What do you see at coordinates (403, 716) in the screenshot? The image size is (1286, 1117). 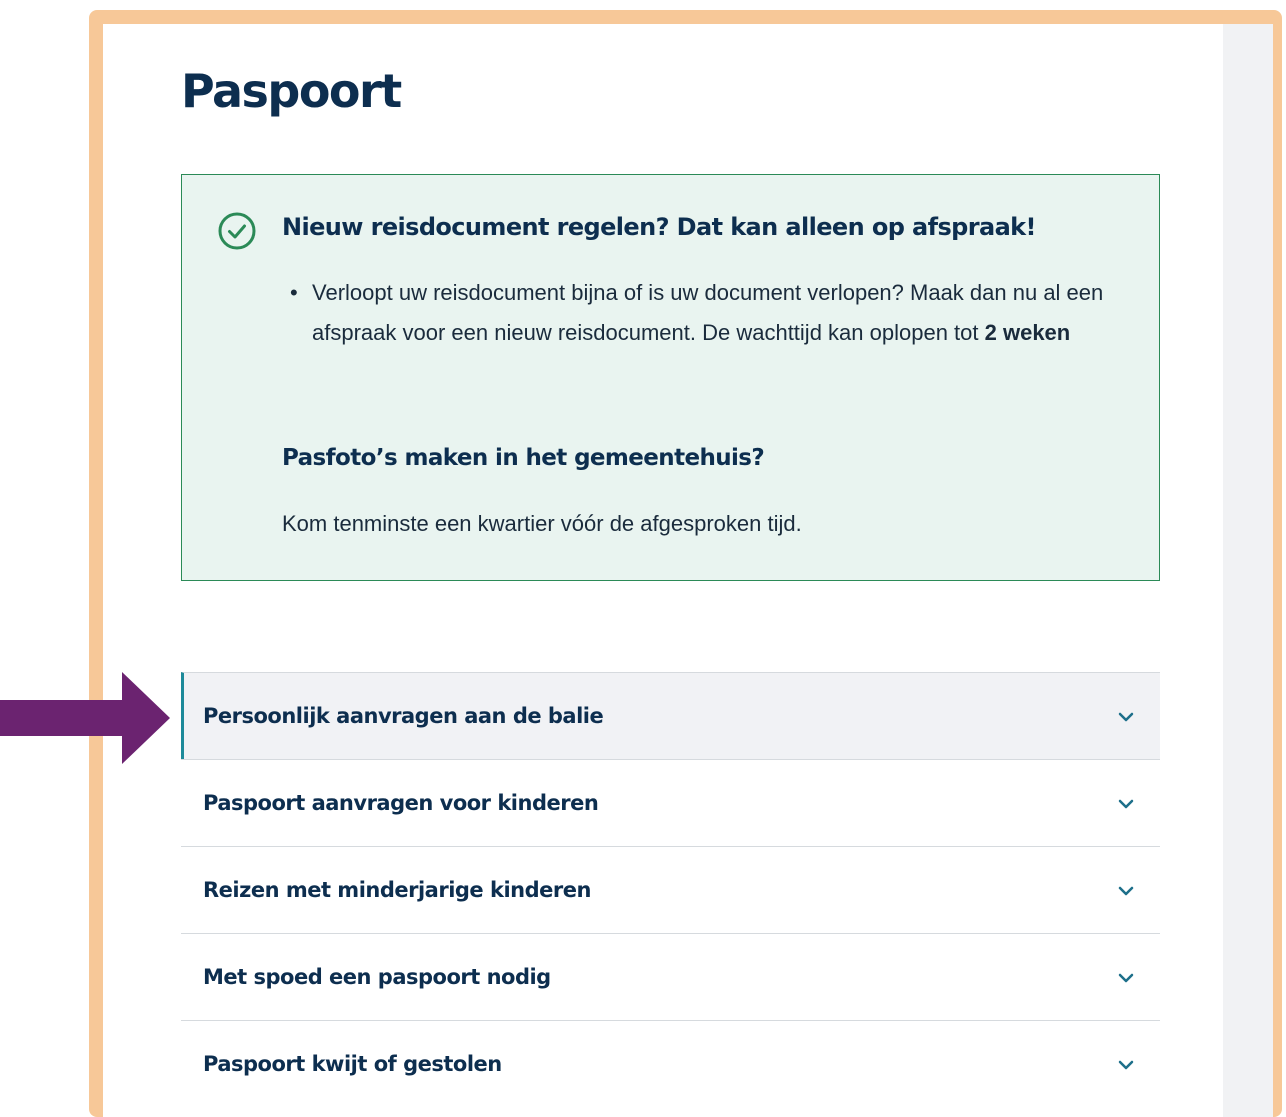 I see `accordion-item-label: Persoonlijk aanvragen aan de balie` at bounding box center [403, 716].